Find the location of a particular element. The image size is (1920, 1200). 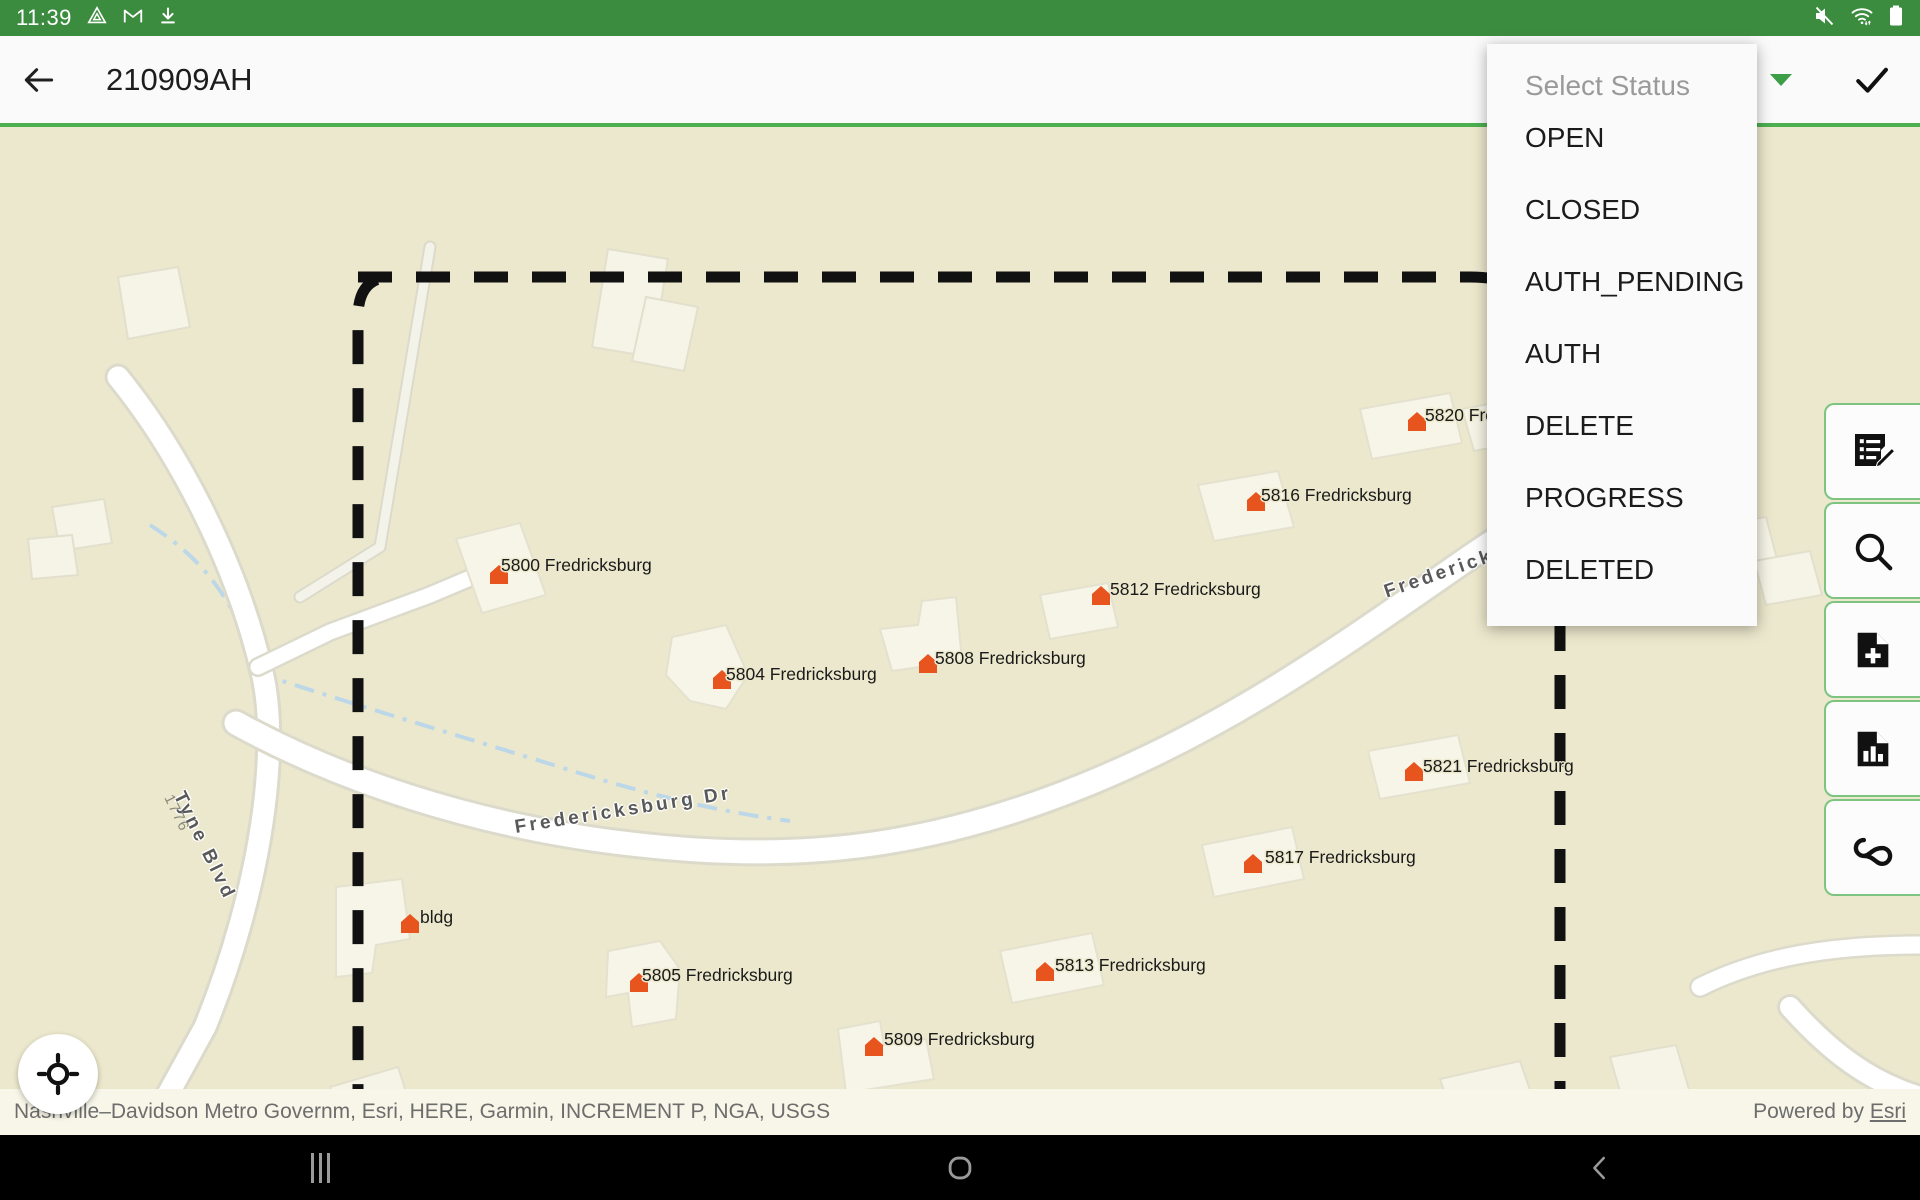

gmail-icon is located at coordinates (133, 18).